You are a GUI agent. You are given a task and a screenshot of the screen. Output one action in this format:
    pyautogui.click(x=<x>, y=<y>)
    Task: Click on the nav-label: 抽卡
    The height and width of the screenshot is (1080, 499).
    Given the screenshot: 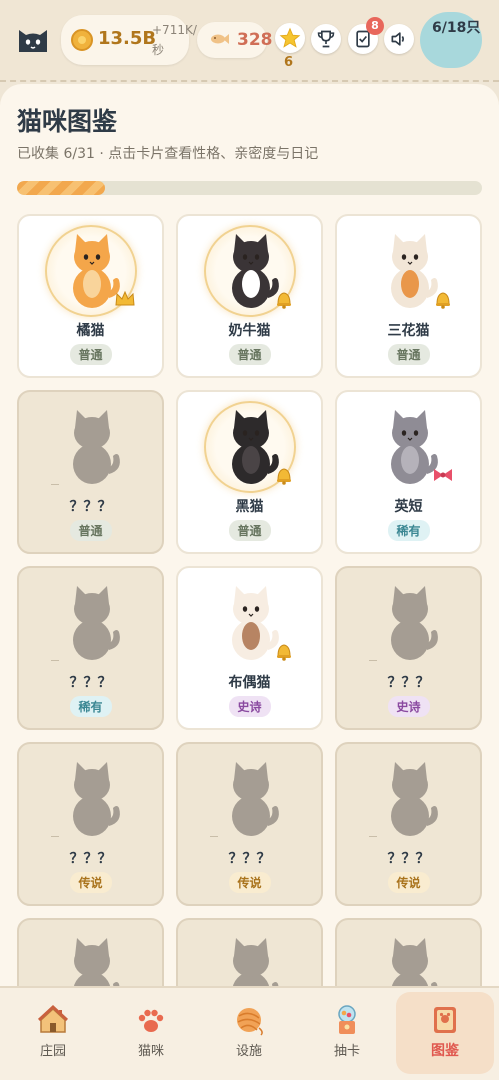 What is the action you would take?
    pyautogui.click(x=346, y=1051)
    